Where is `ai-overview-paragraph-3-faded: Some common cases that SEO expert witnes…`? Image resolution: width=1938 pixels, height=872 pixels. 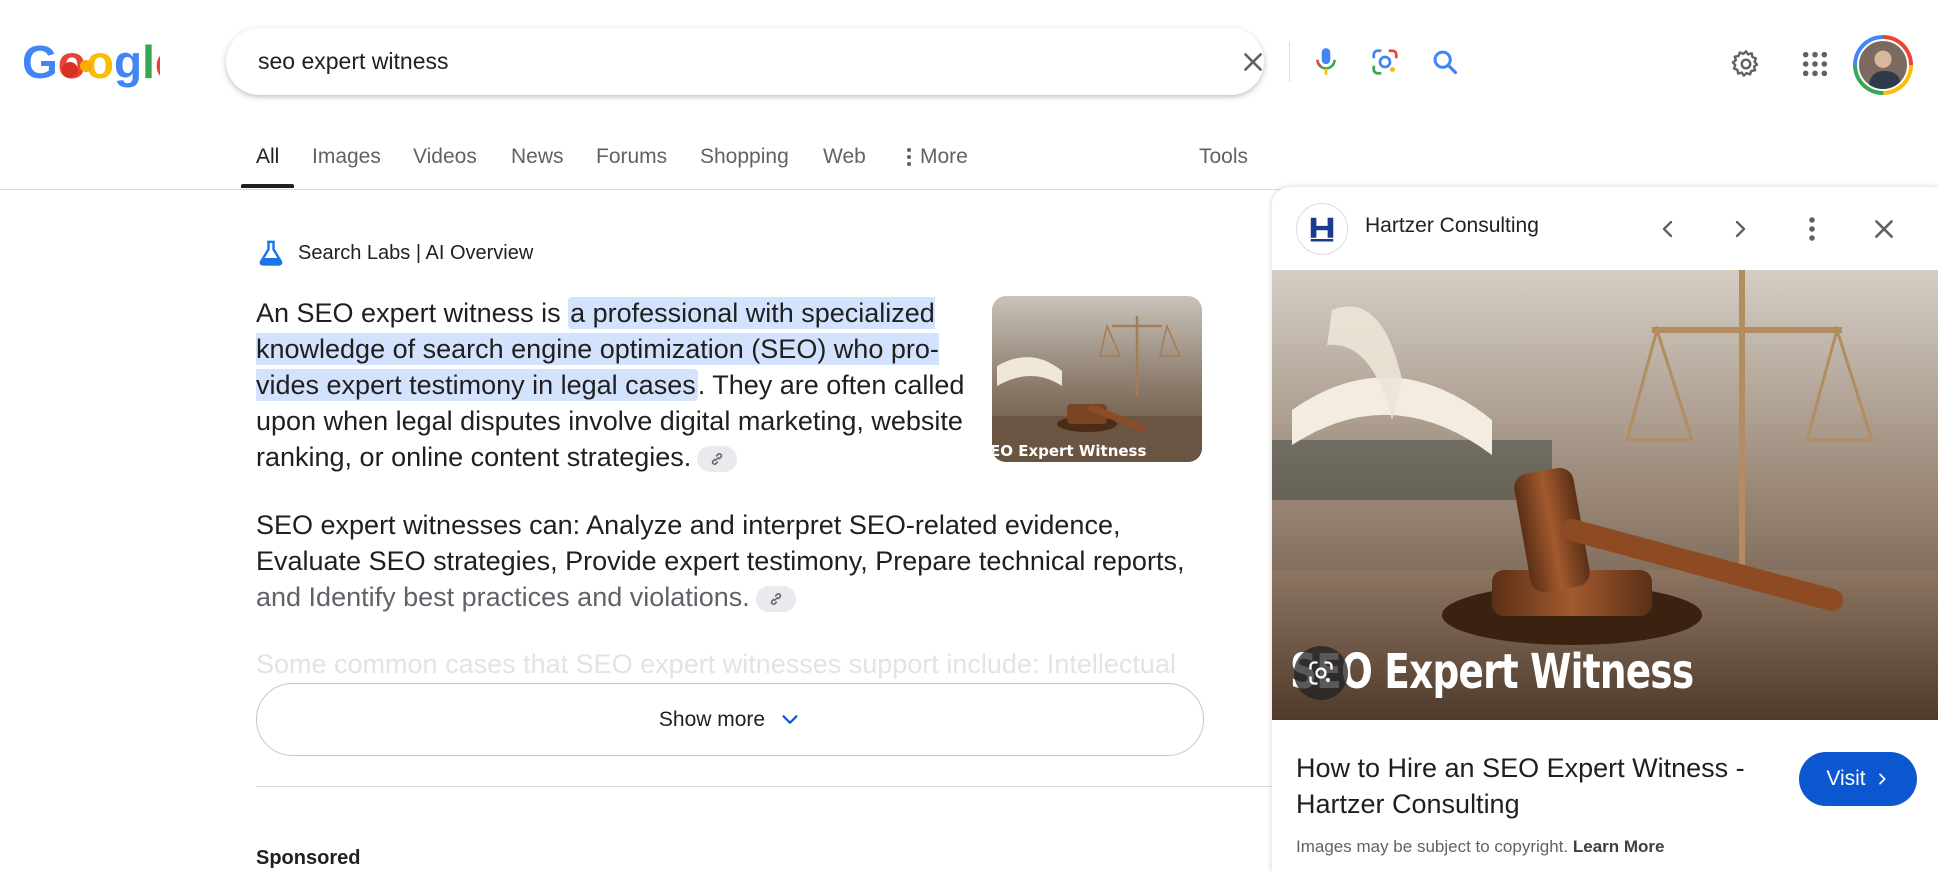 ai-overview-paragraph-3-faded: Some common cases that SEO expert witnes… is located at coordinates (716, 664).